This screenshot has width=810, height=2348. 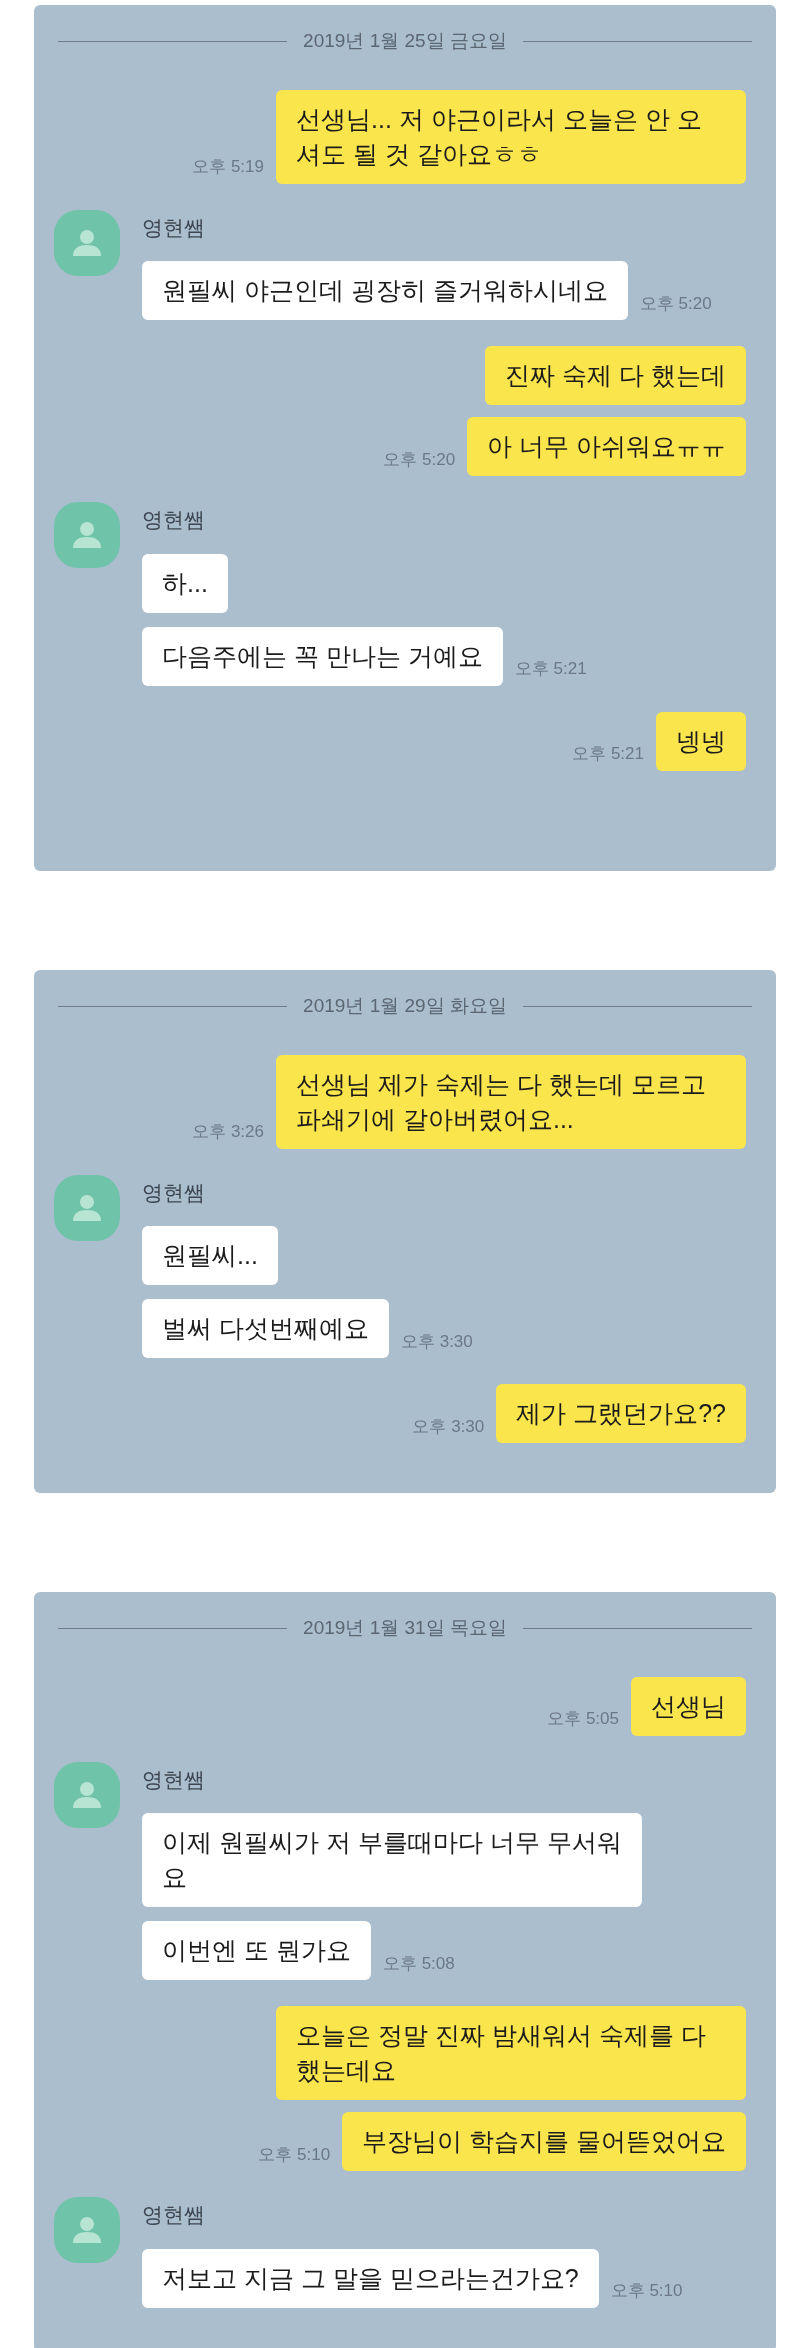 I want to click on message-bubble: 다음주에는 꼭 만나는 거예요, so click(x=322, y=656).